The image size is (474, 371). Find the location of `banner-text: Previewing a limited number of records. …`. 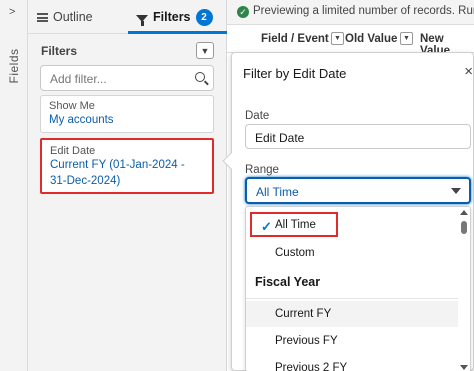

banner-text: Previewing a limited number of records. … is located at coordinates (363, 11).